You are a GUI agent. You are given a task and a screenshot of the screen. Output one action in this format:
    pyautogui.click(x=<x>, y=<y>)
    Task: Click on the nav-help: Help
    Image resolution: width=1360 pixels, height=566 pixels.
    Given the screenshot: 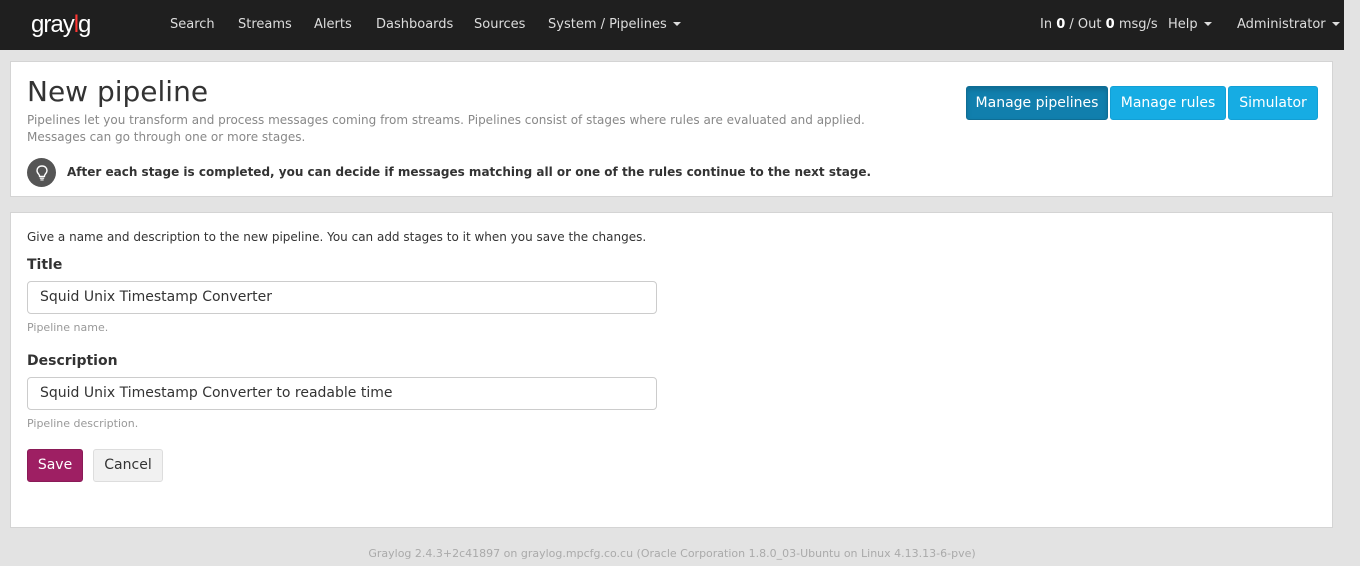 What is the action you would take?
    pyautogui.click(x=1190, y=25)
    